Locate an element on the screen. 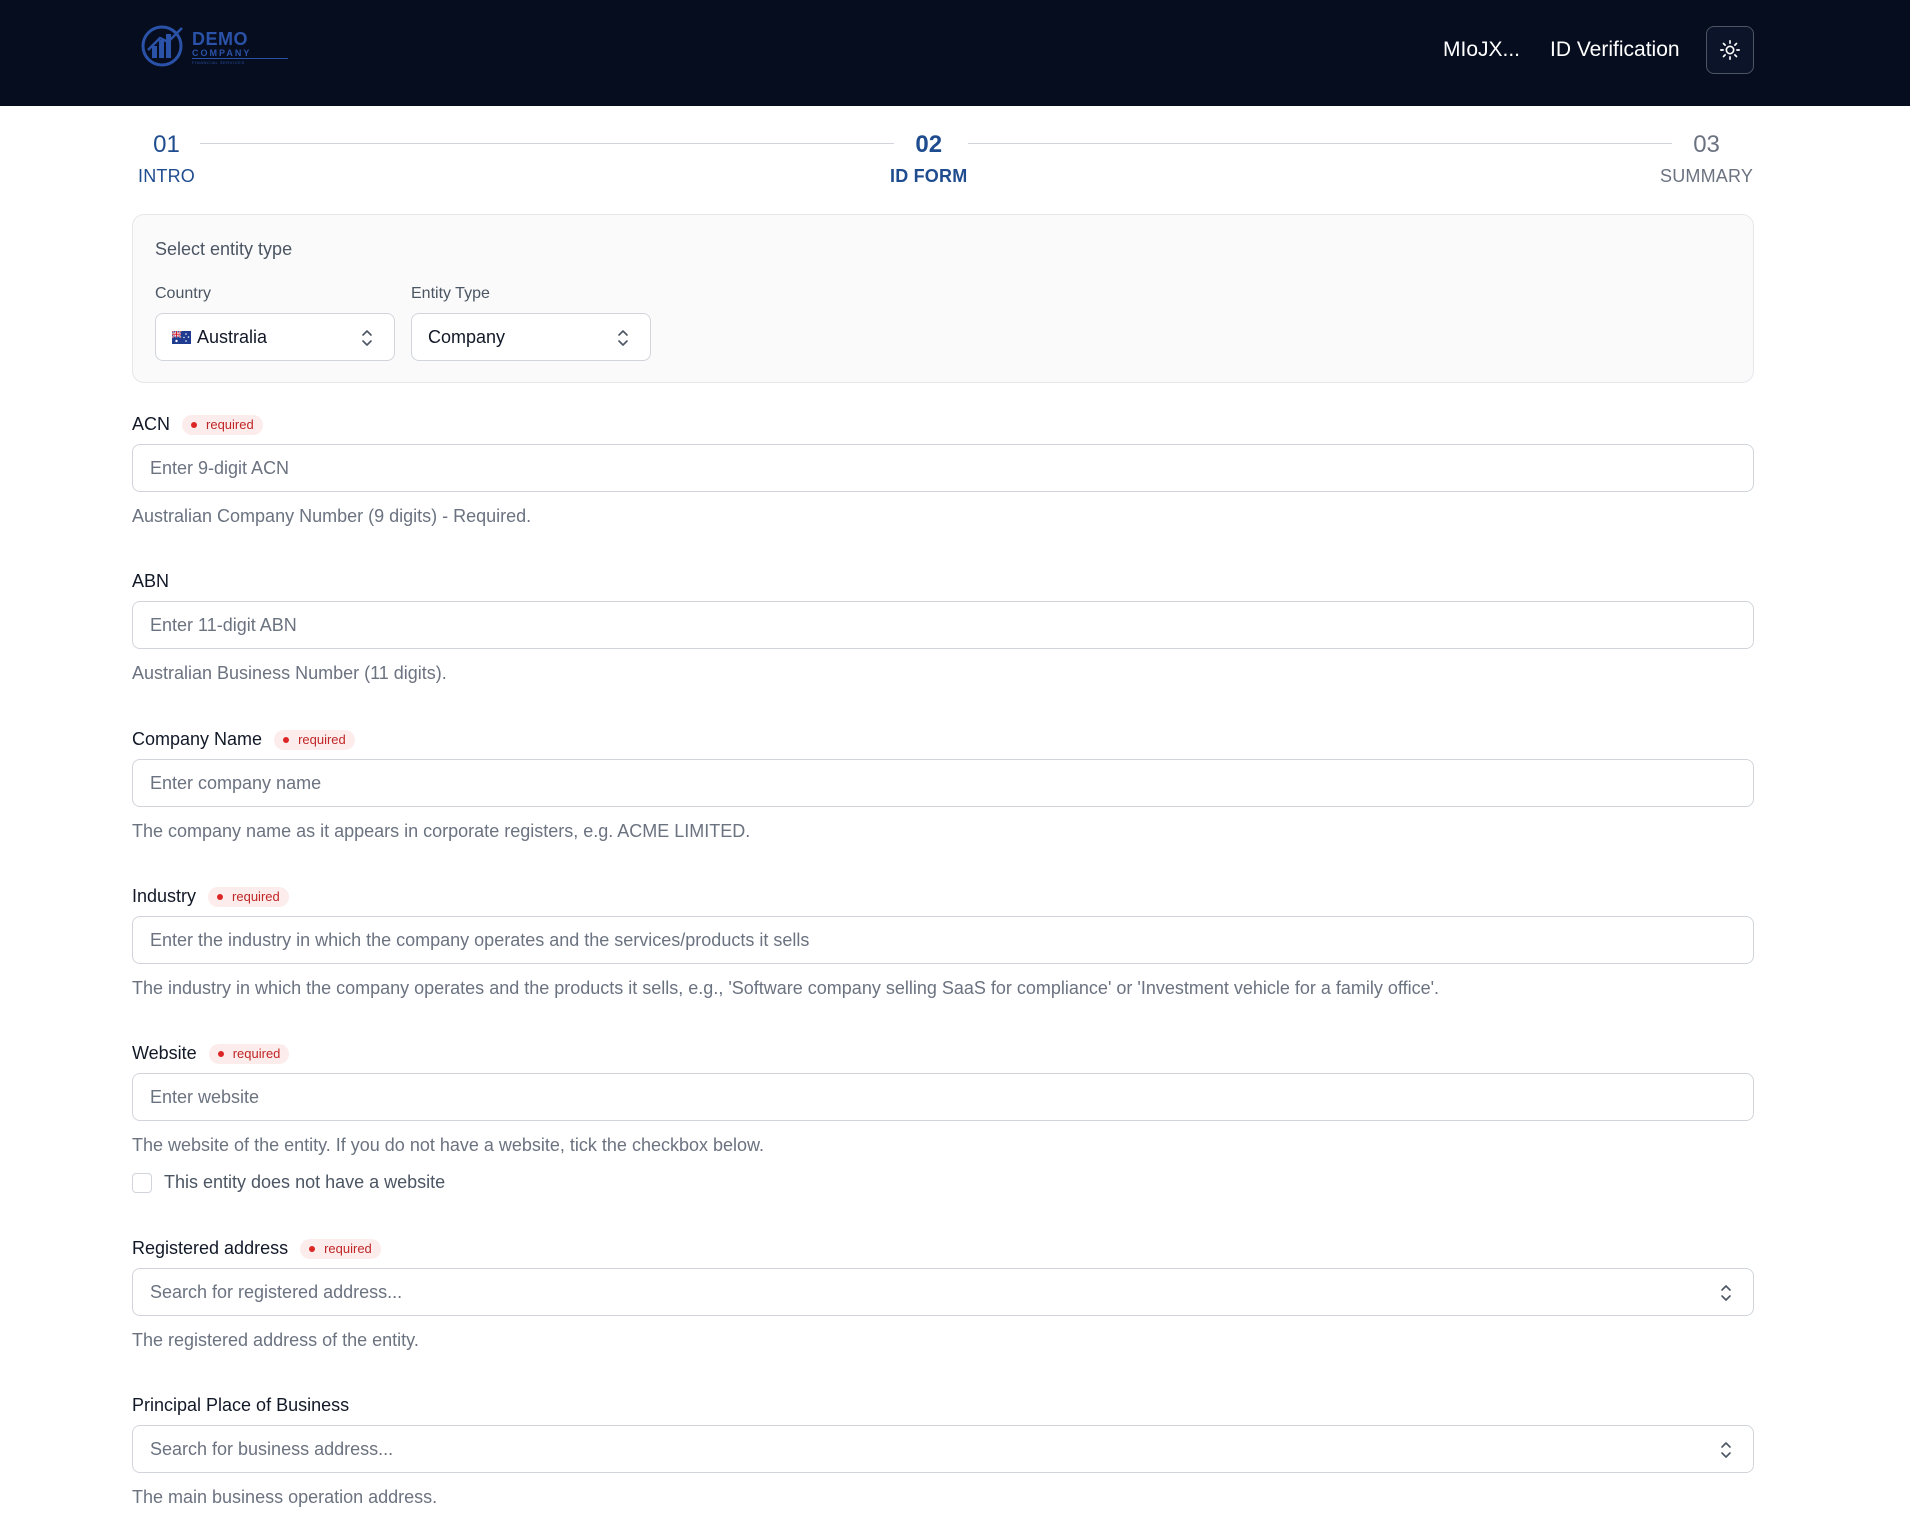  step-label: SUMMARY is located at coordinates (1707, 176).